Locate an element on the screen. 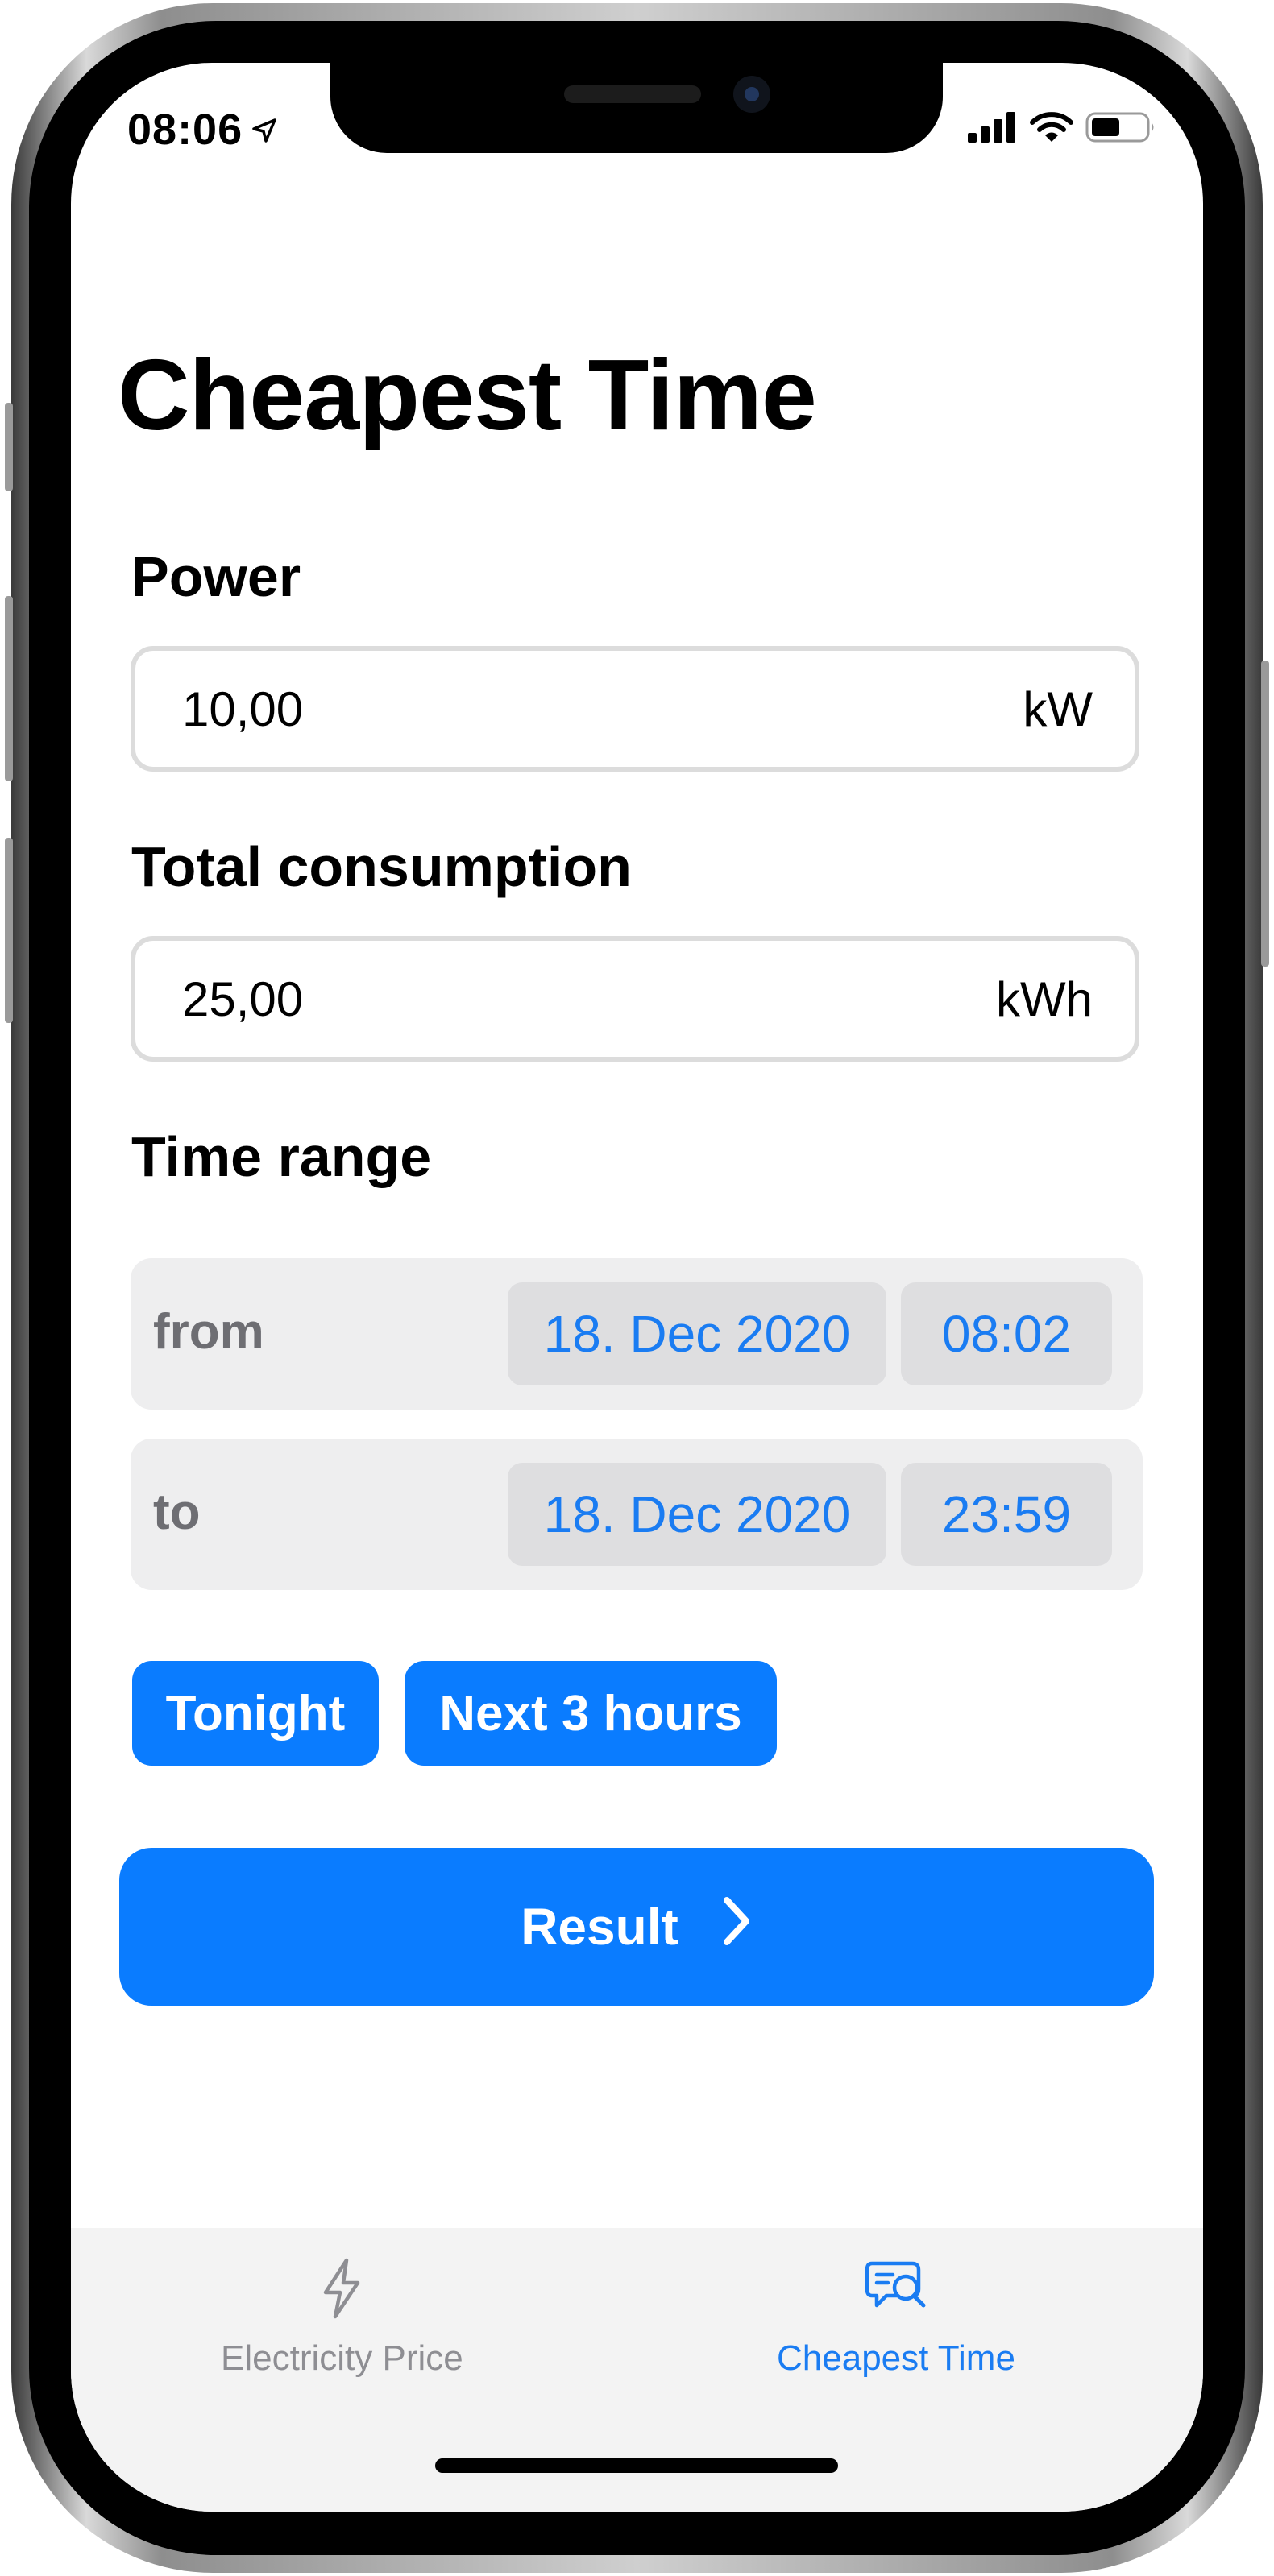 This screenshot has width=1274, height=2576. chevron-right-icon is located at coordinates (736, 1927).